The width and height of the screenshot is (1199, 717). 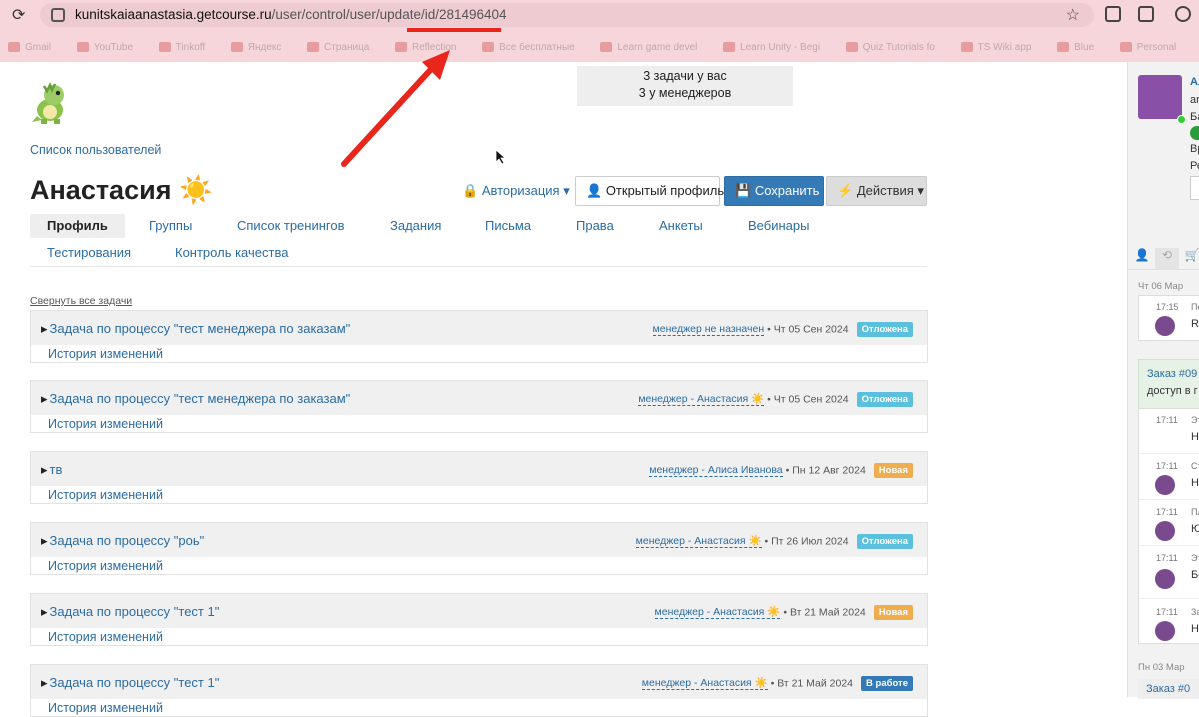 I want to click on order-link: Заказ #09, so click(x=1172, y=374).